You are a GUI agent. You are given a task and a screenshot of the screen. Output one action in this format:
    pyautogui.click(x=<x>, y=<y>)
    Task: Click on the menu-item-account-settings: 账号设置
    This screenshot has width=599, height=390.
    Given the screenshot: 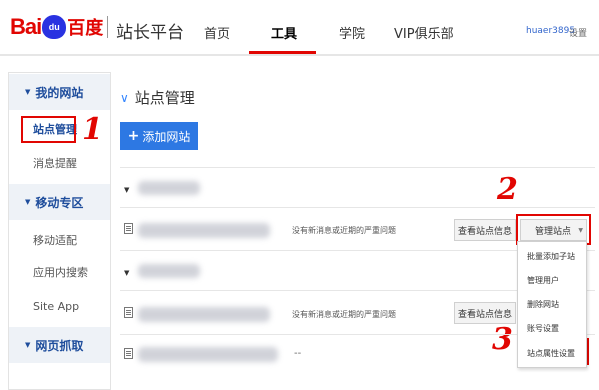 What is the action you would take?
    pyautogui.click(x=552, y=328)
    